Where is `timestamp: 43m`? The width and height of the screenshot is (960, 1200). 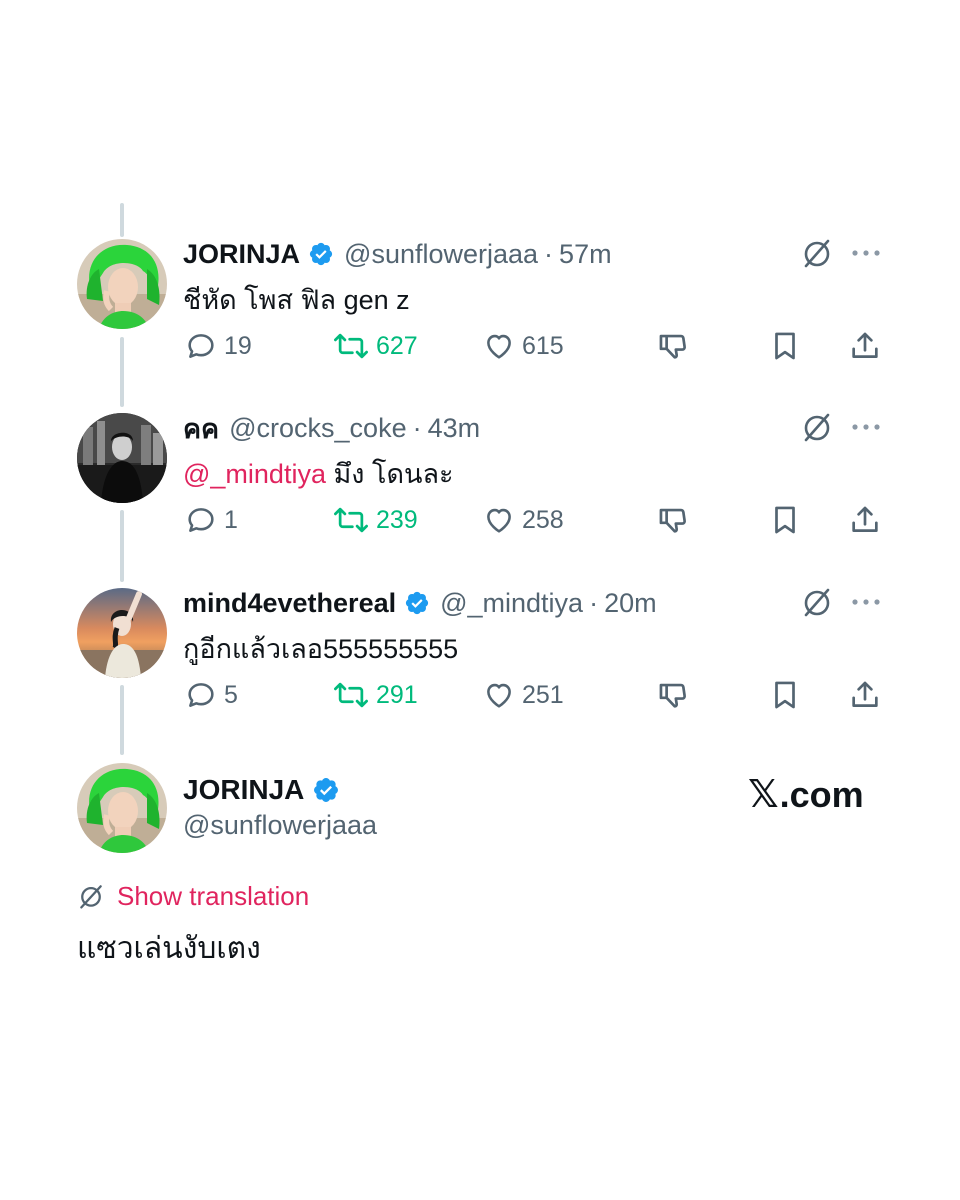 timestamp: 43m is located at coordinates (454, 428).